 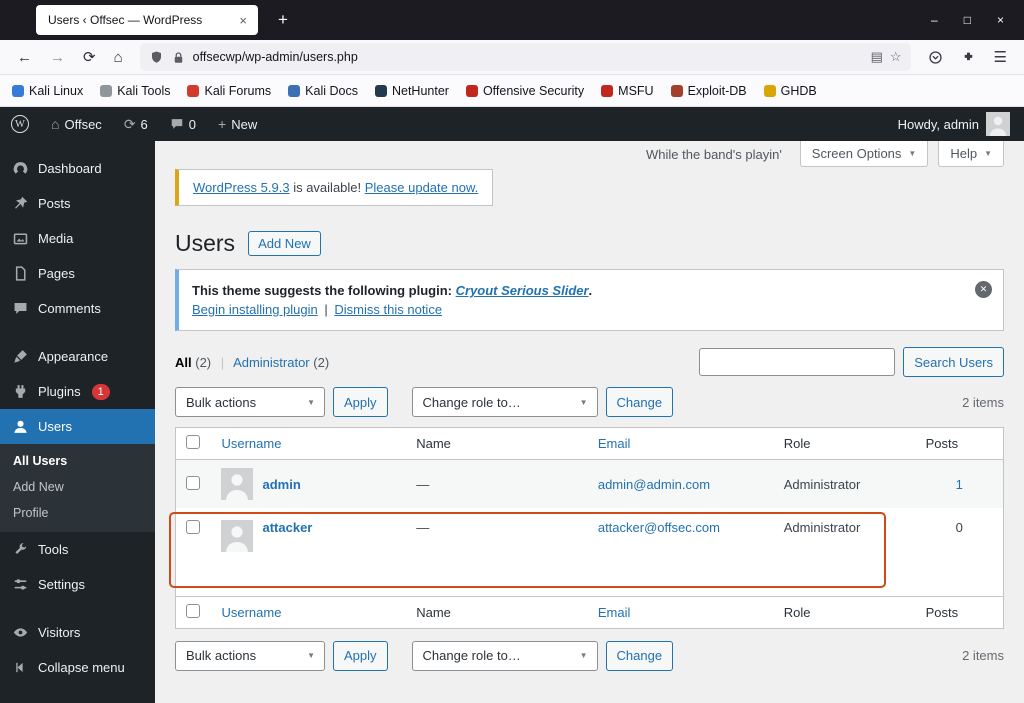 What do you see at coordinates (676, 90) in the screenshot?
I see `exploit-db-icon` at bounding box center [676, 90].